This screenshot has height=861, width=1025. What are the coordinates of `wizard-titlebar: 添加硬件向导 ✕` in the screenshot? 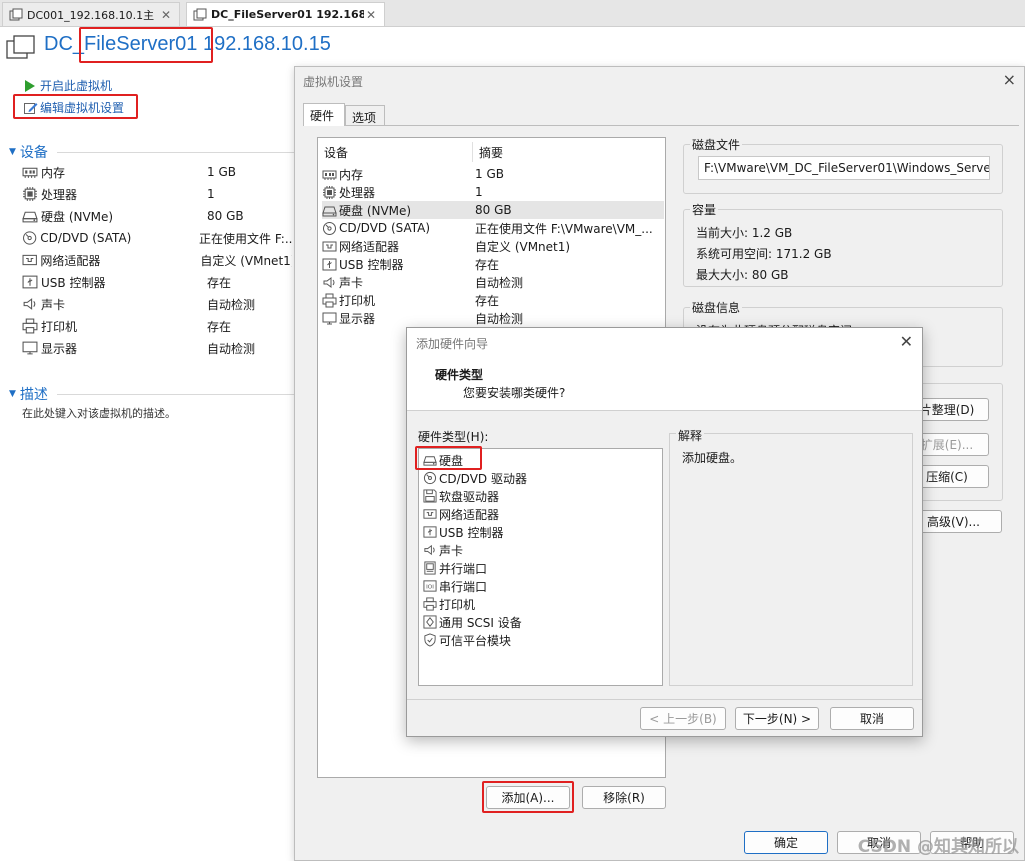 It's located at (664, 342).